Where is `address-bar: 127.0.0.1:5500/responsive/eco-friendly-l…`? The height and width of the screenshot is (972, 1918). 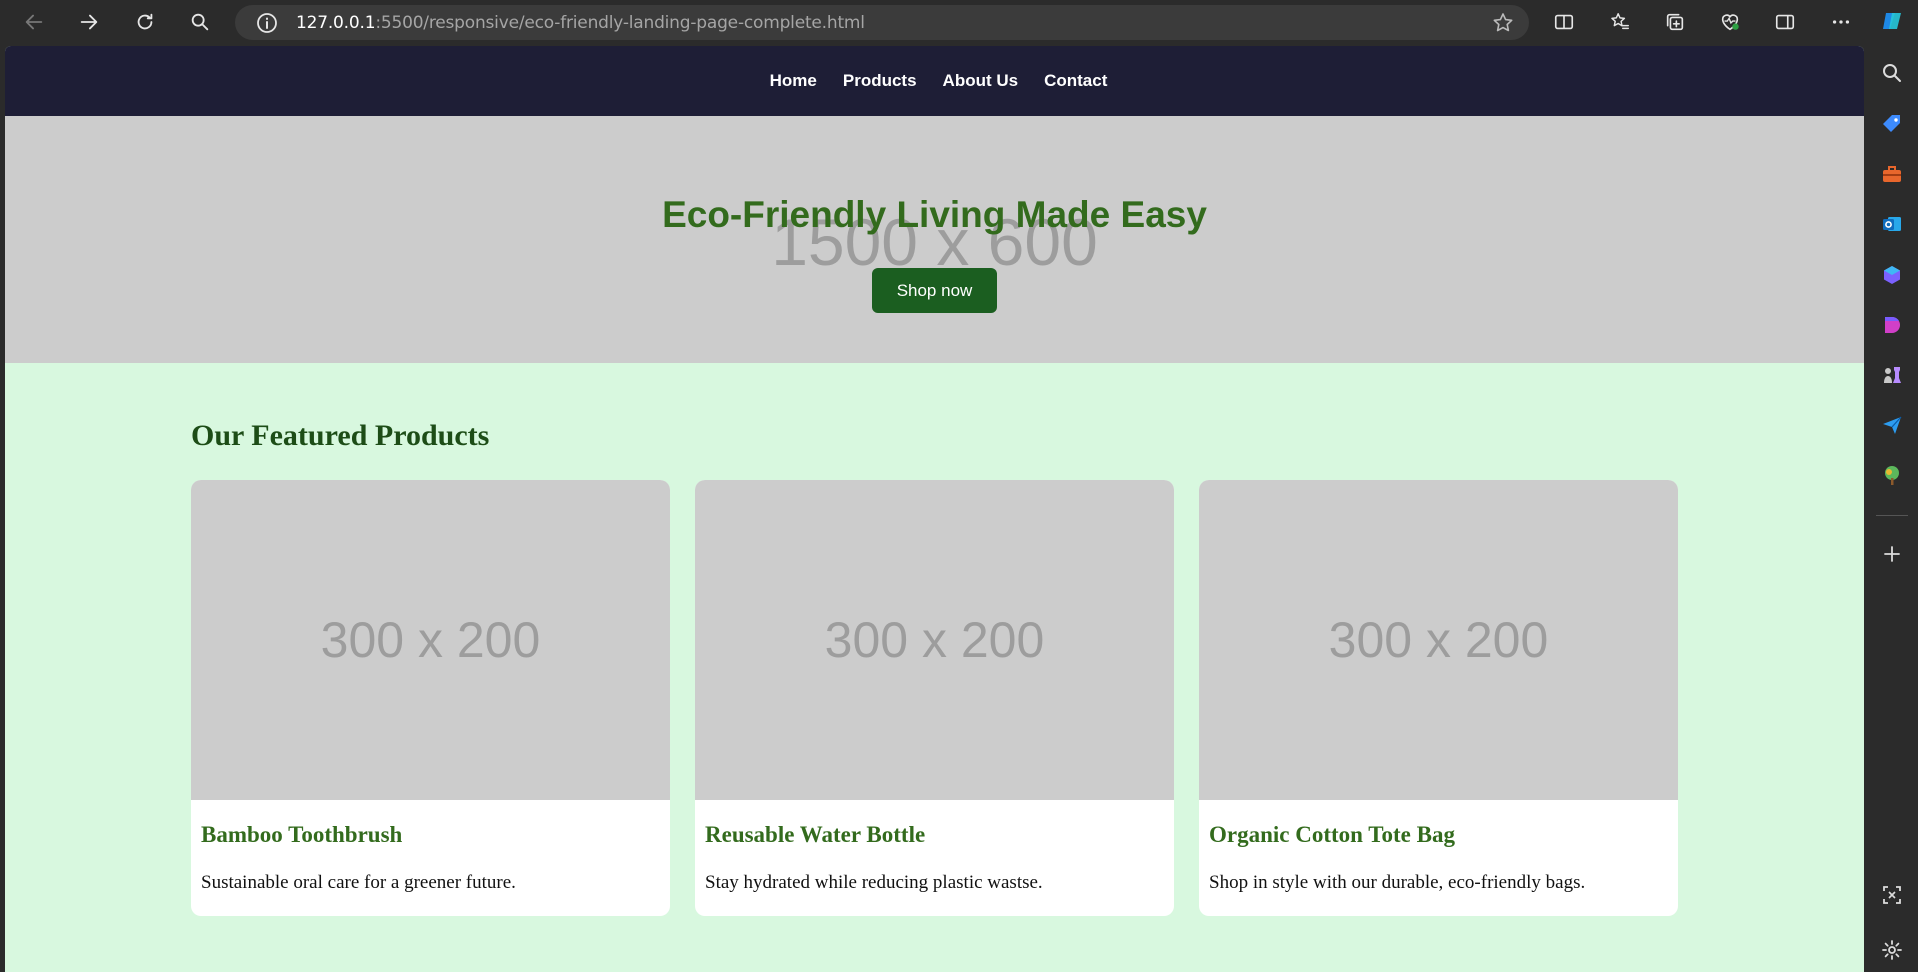
address-bar: 127.0.0.1:5500/responsive/eco-friendly-l… is located at coordinates (882, 22).